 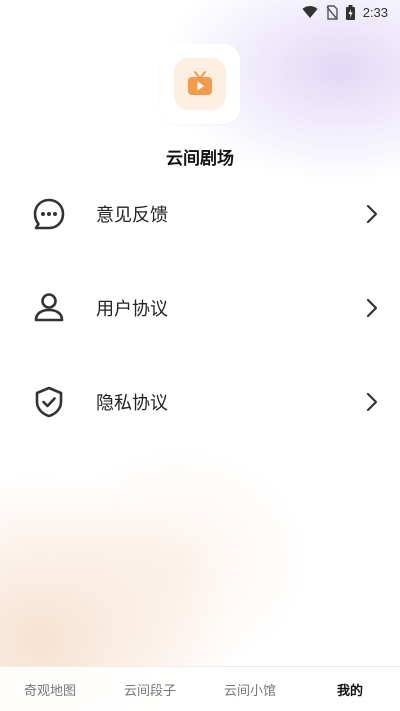 What do you see at coordinates (200, 12) in the screenshot?
I see `status-bar: 2:33` at bounding box center [200, 12].